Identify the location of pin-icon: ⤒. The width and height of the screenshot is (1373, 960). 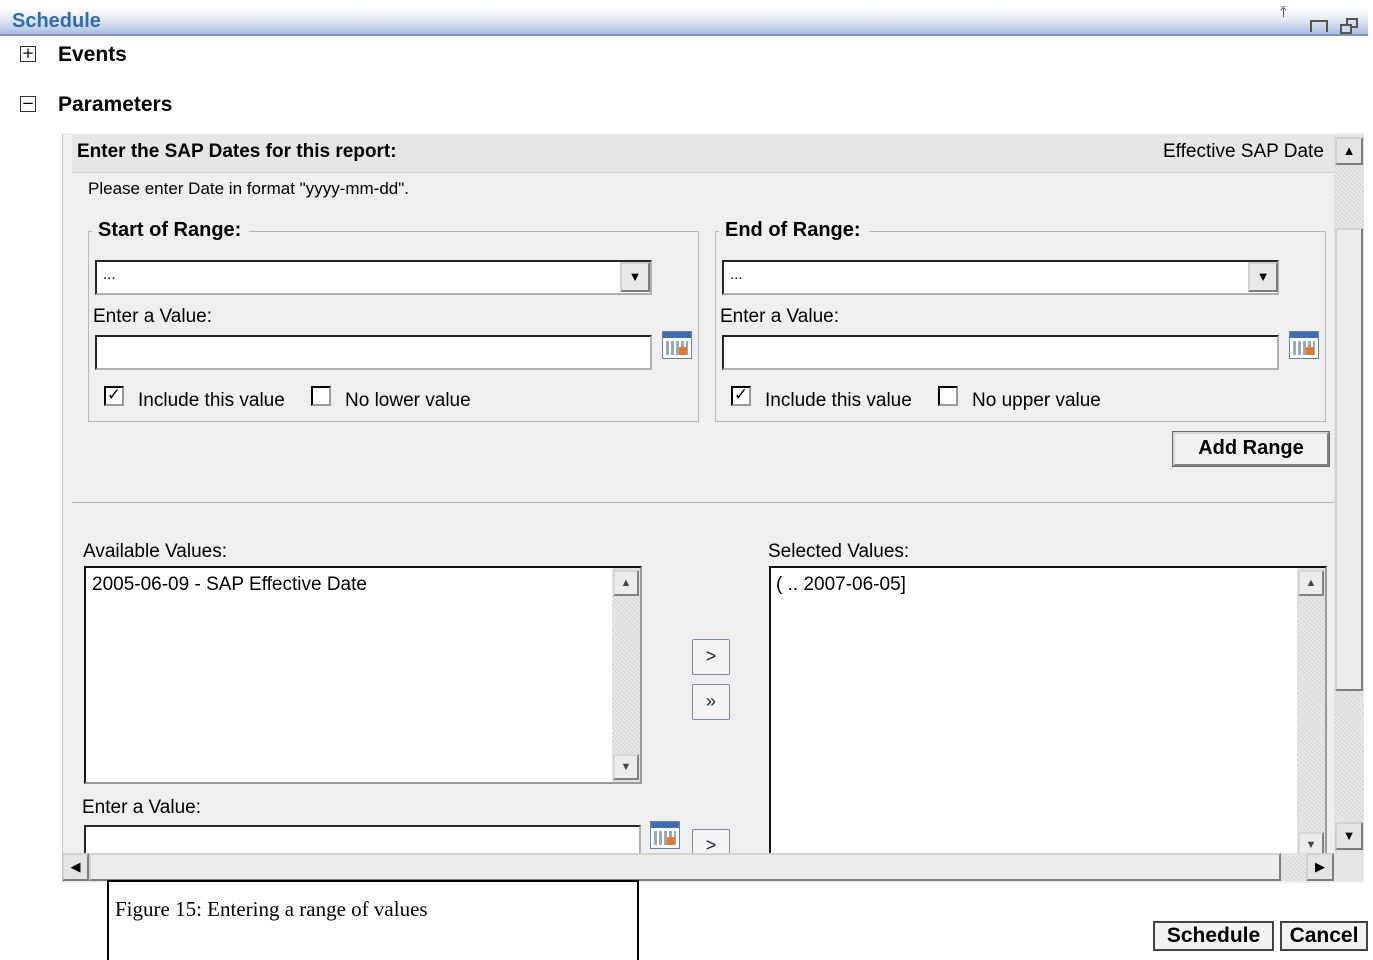
(1283, 13).